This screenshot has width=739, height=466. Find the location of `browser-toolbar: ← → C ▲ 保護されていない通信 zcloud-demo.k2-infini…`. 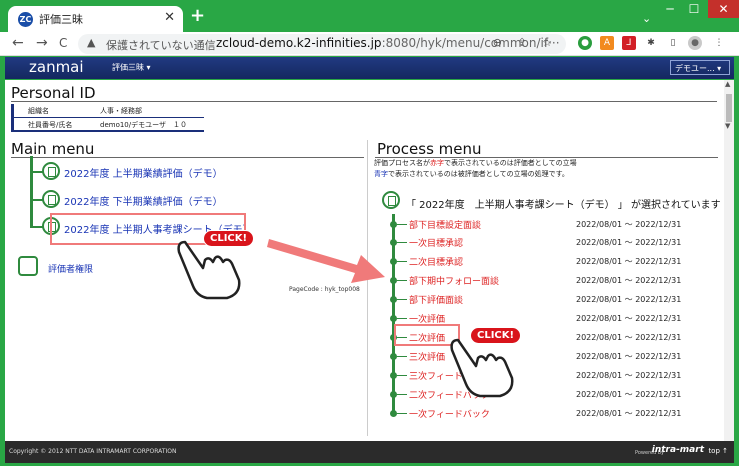

browser-toolbar: ← → C ▲ 保護されていない通信 zcloud-demo.k2-infini… is located at coordinates (369, 44).